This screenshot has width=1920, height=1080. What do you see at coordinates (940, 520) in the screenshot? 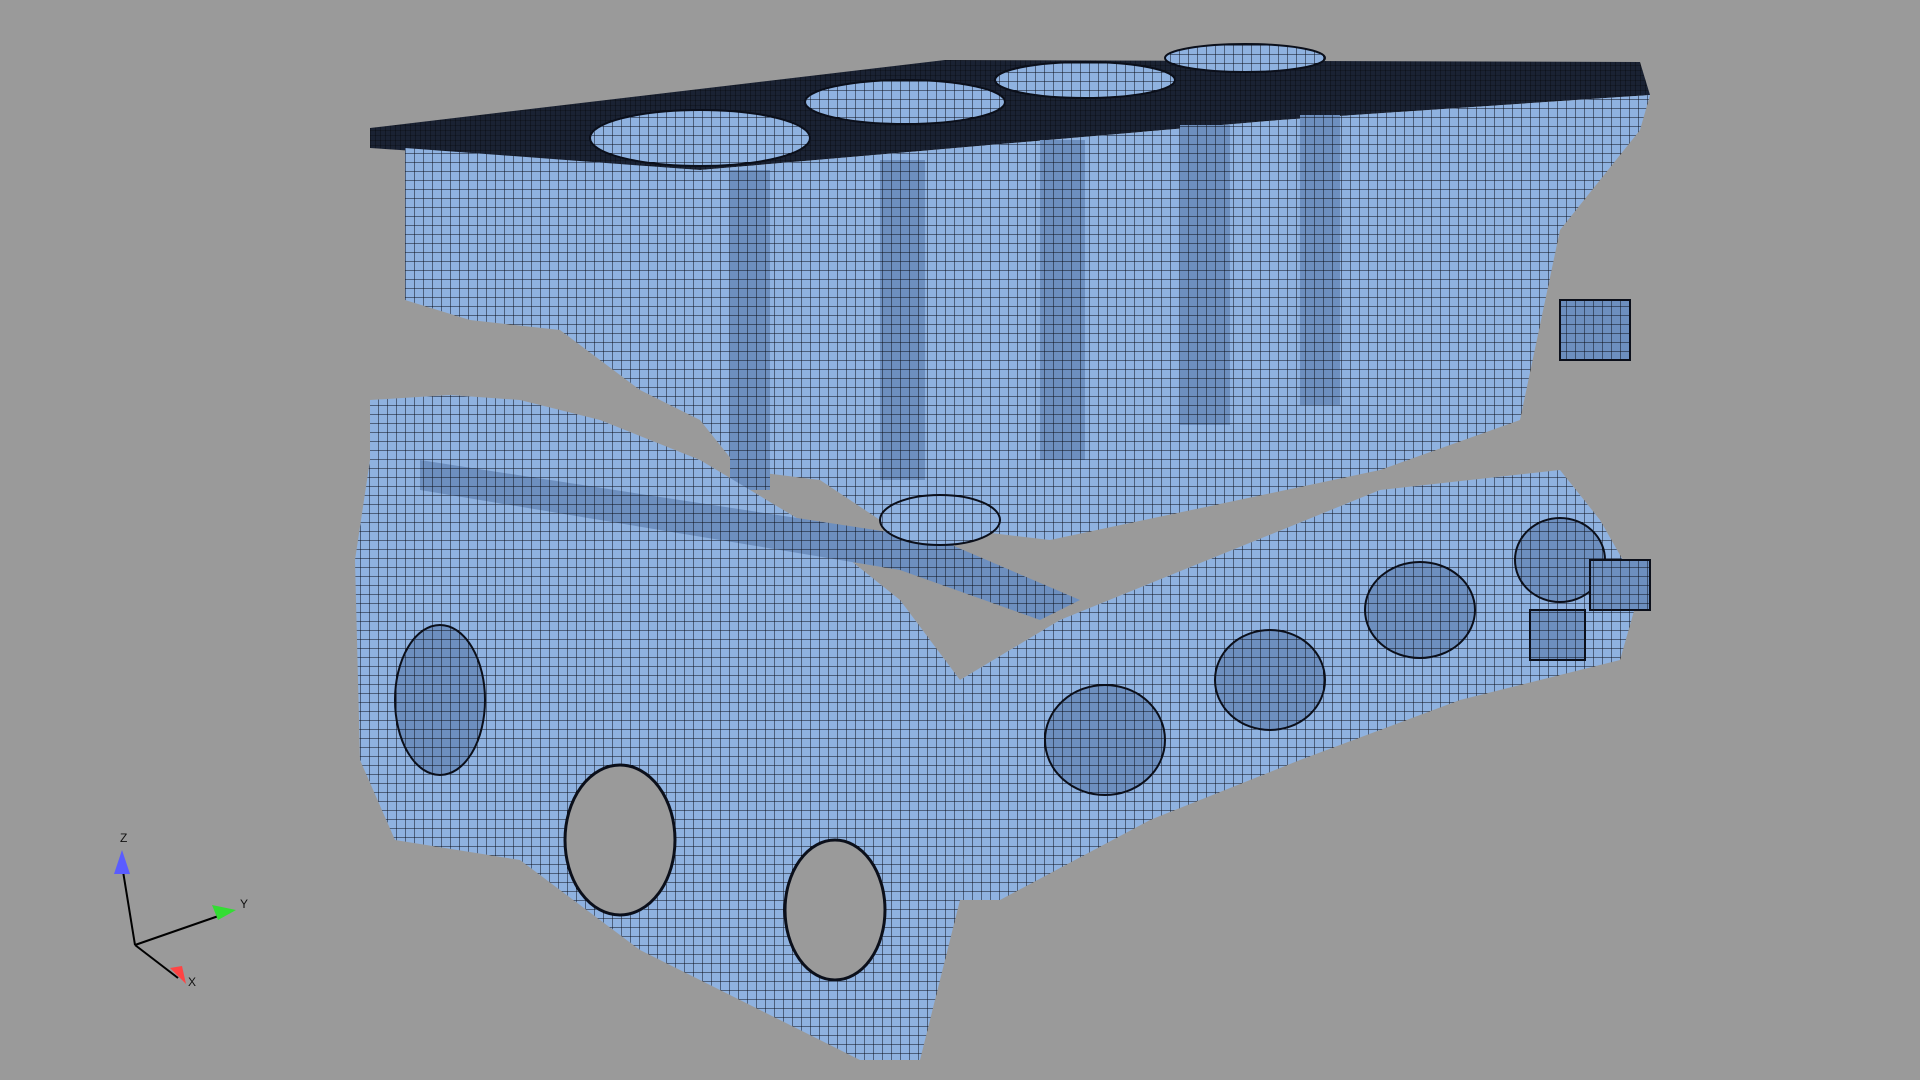
I see `boss-cylinder` at bounding box center [940, 520].